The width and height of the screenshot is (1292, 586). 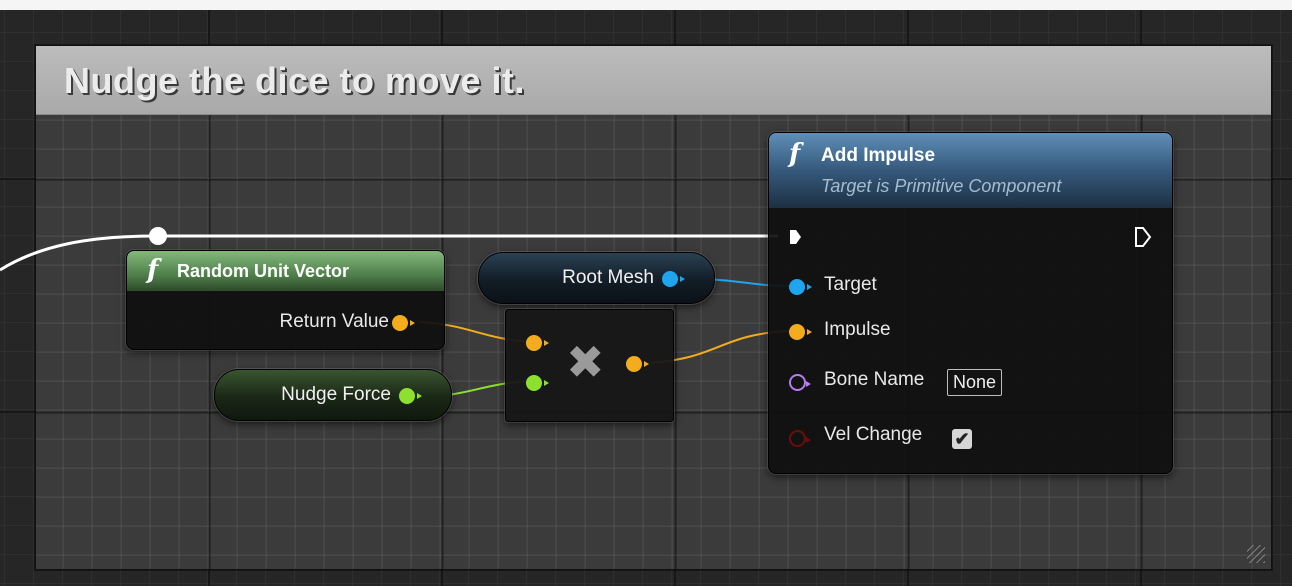 I want to click on top-edge, so click(x=646, y=5).